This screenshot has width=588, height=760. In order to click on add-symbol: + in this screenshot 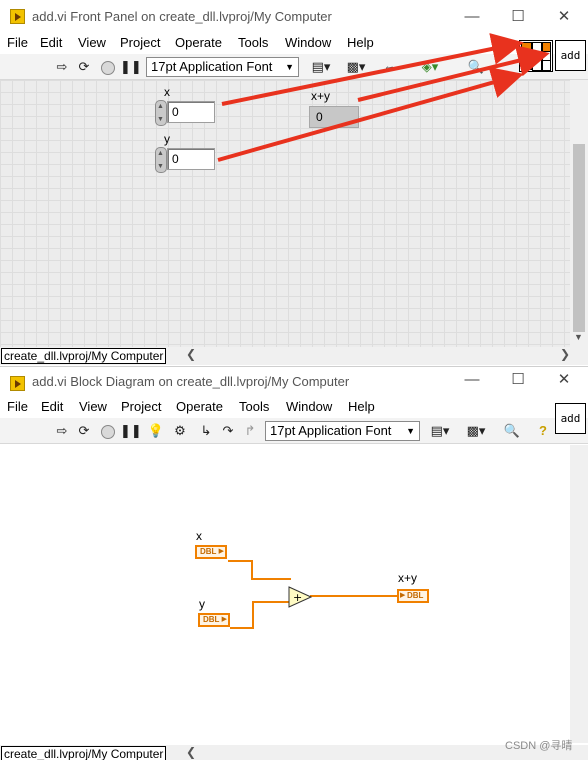, I will do `click(297, 597)`.